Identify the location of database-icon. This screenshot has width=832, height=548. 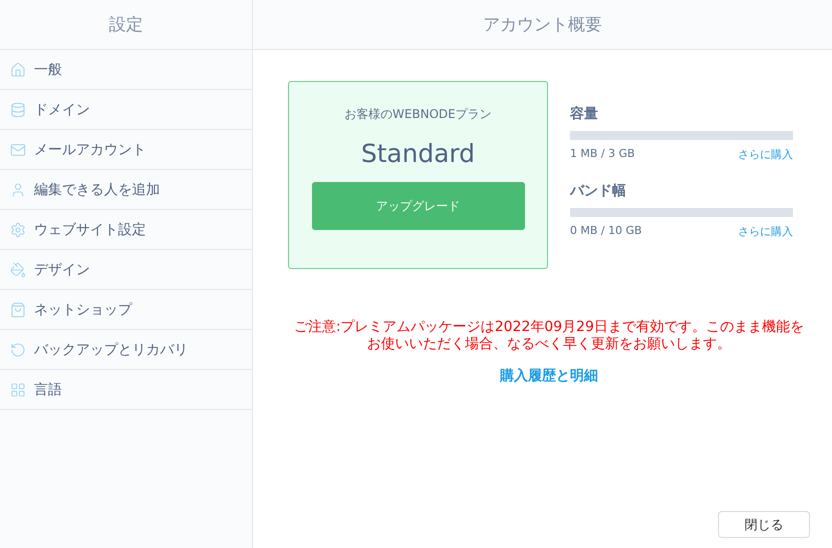
(18, 110).